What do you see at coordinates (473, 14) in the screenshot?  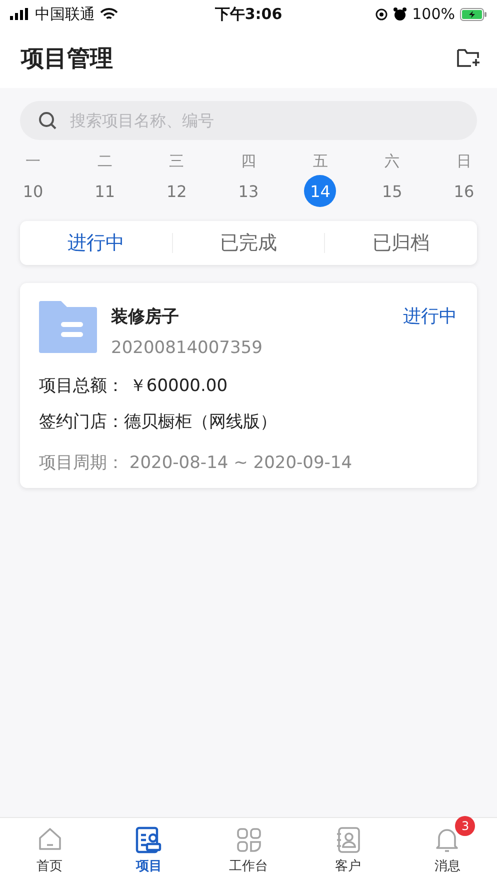 I see `battery-icon` at bounding box center [473, 14].